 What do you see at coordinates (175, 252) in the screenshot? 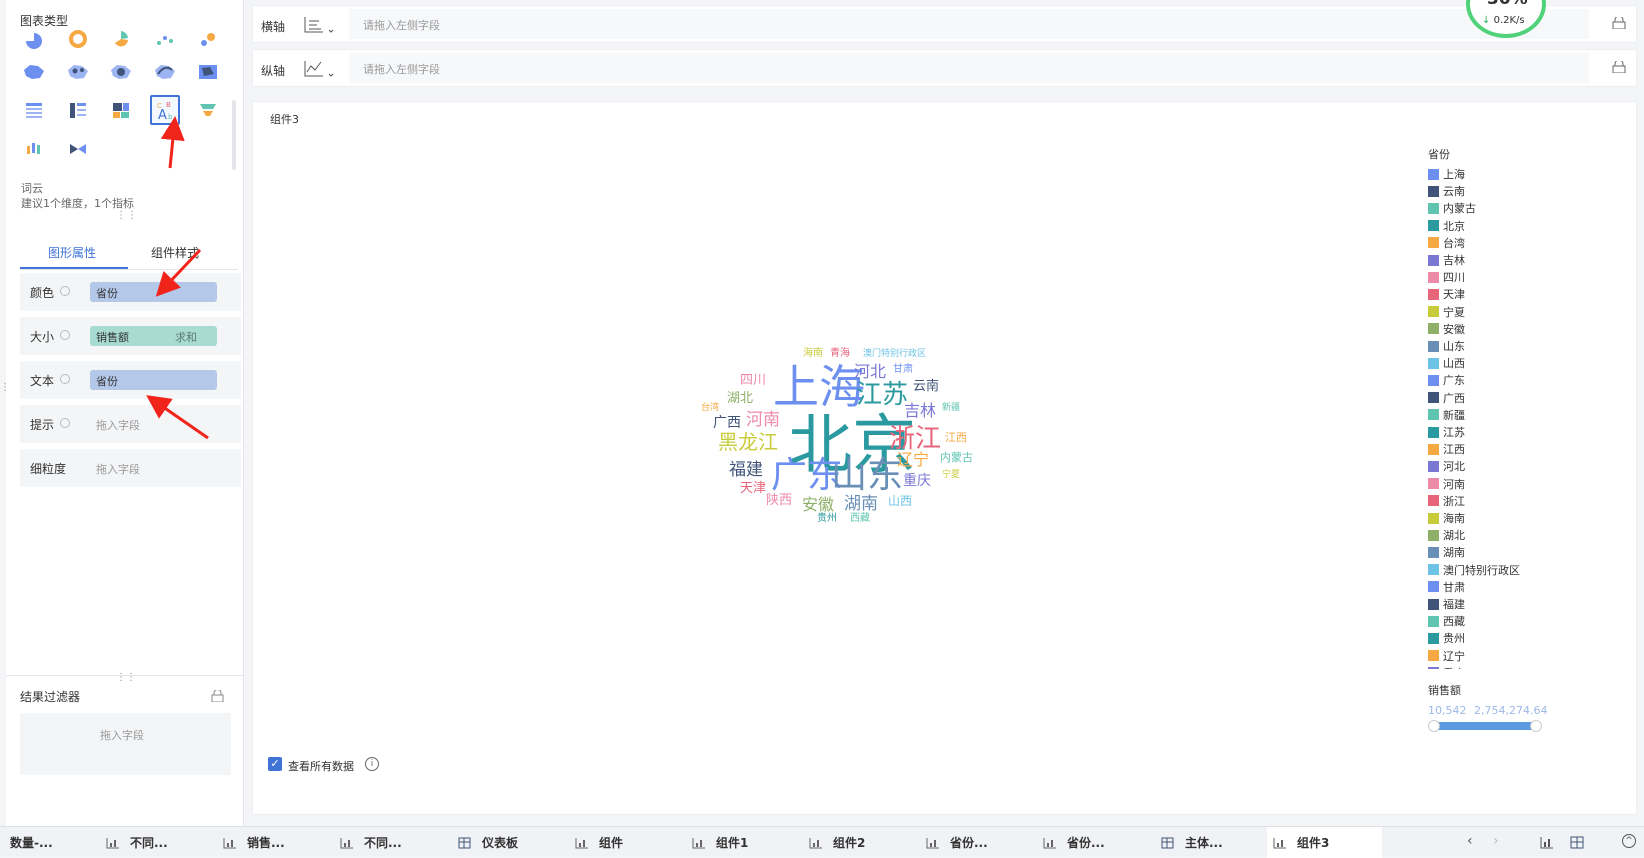
I see `tab-component-style: 组件样式` at bounding box center [175, 252].